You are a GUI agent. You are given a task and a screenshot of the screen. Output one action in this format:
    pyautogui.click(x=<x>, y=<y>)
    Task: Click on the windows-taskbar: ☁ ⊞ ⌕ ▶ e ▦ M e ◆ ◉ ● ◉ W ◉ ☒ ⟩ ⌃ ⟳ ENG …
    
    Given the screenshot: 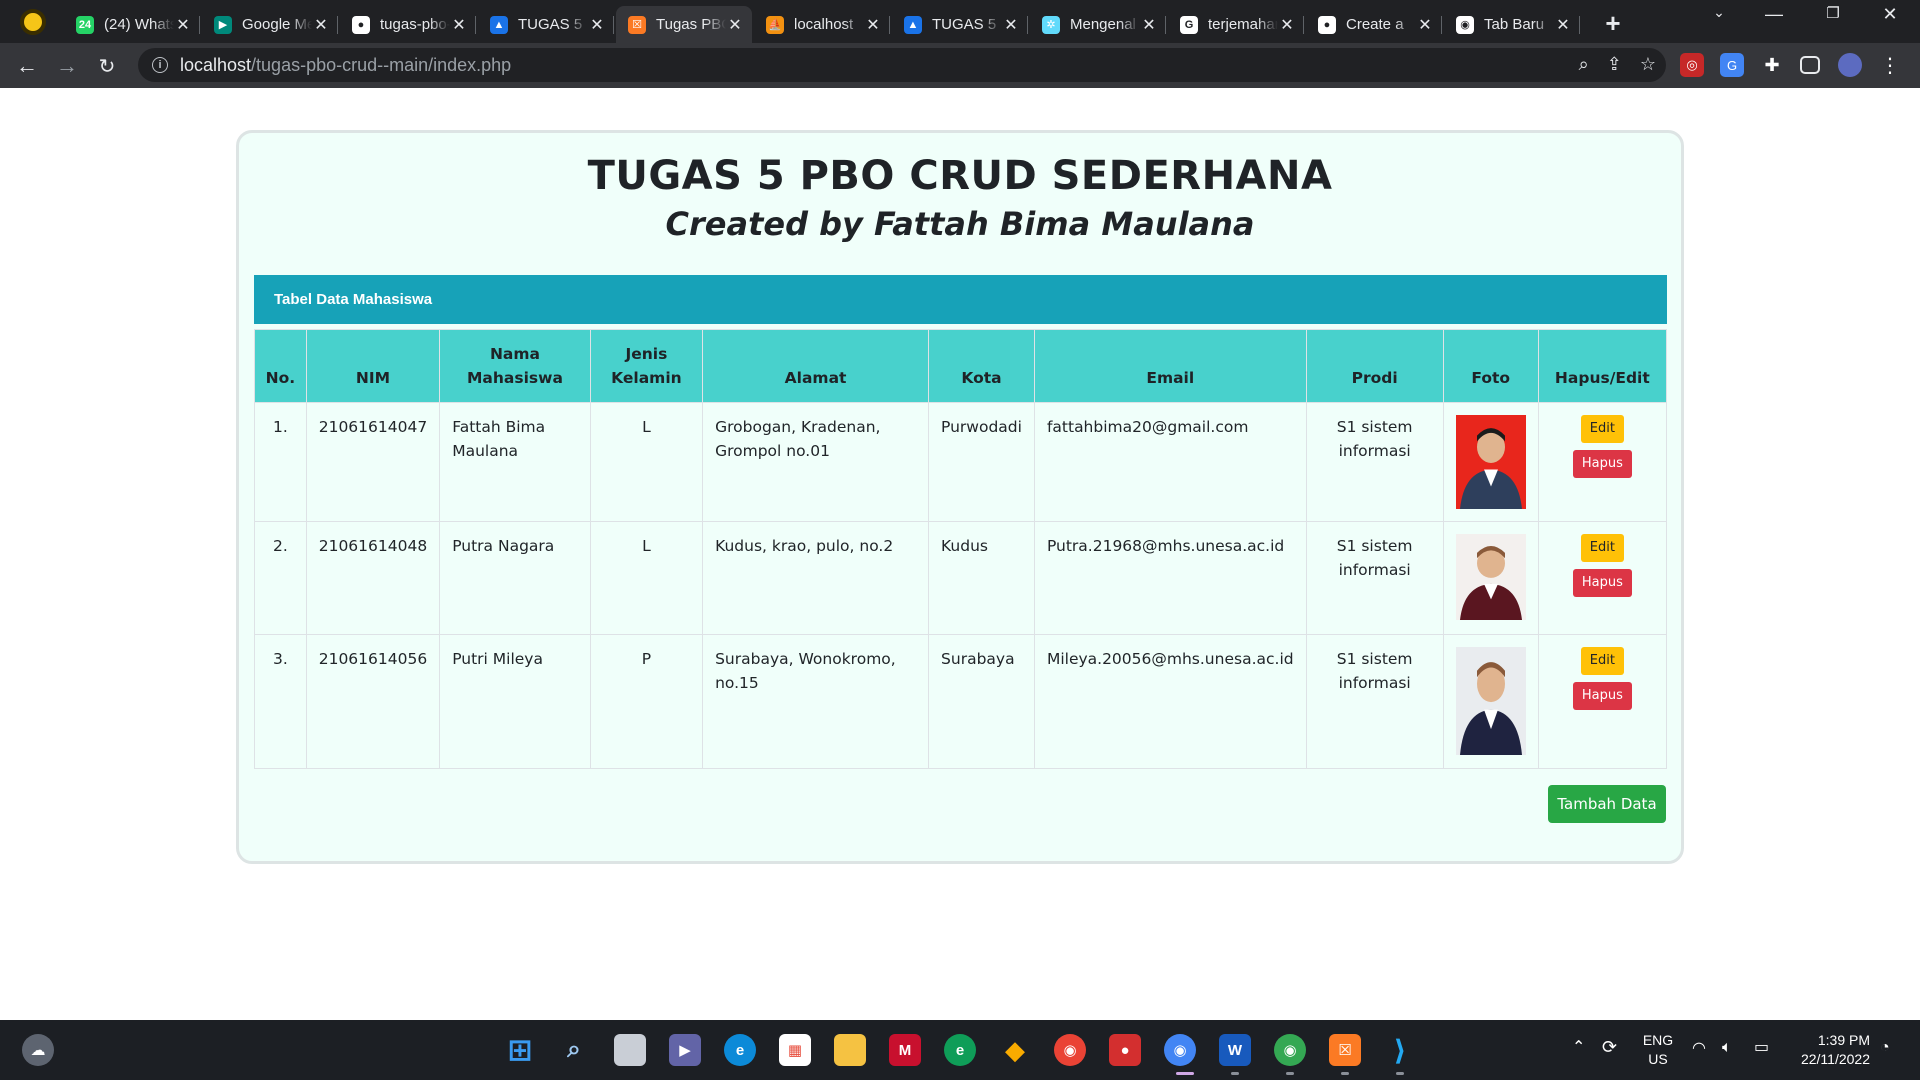 What is the action you would take?
    pyautogui.click(x=960, y=1050)
    